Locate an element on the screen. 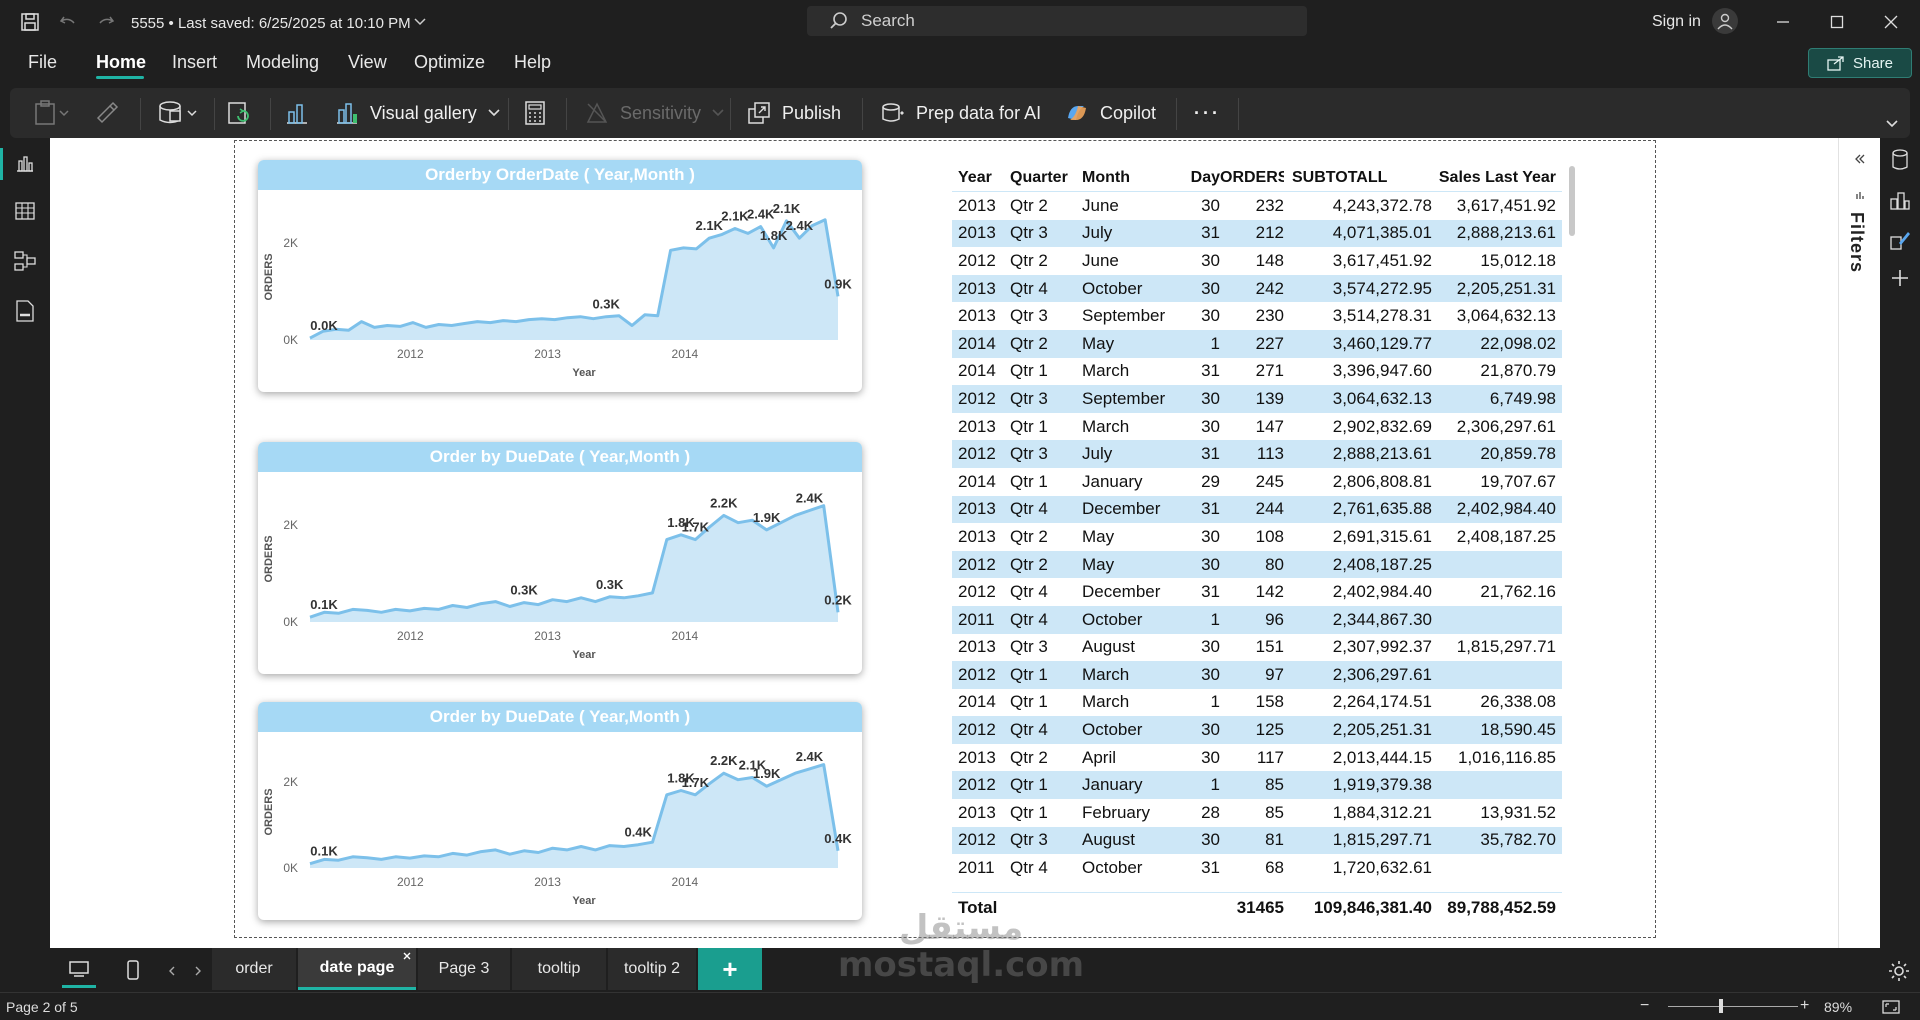 This screenshot has height=1020, width=1920. chevron-down-icon is located at coordinates (420, 22).